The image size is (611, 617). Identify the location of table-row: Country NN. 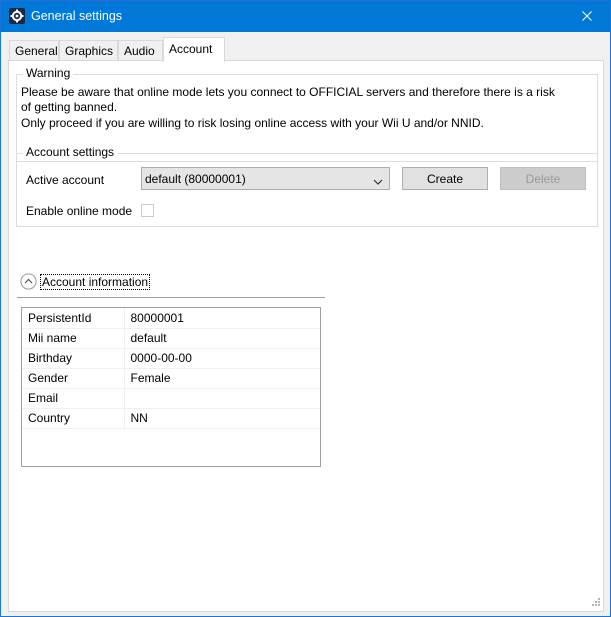
(171, 418).